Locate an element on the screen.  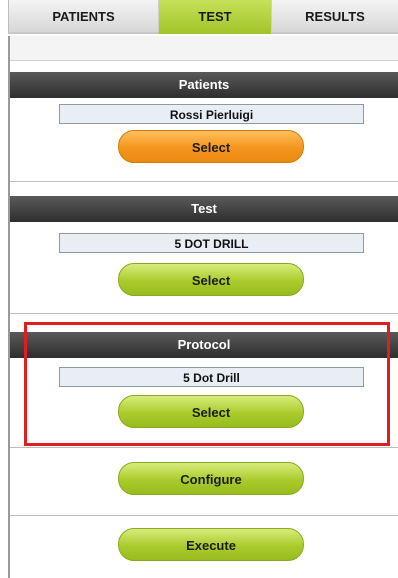
select-protocol-button: Select is located at coordinates (211, 411).